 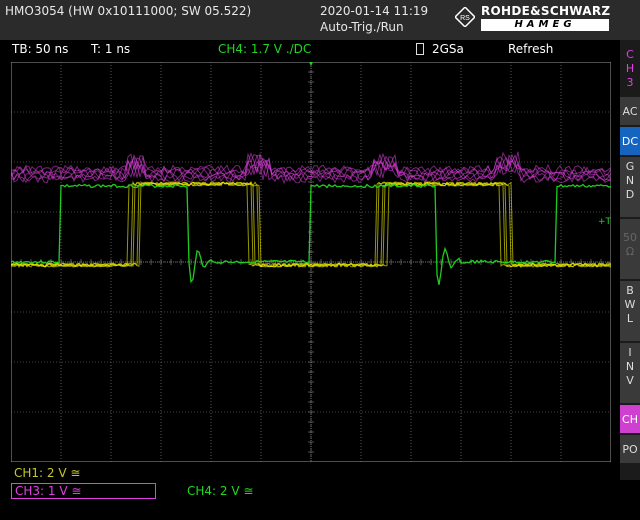 I want to click on logo-sub-text: HAMEG, so click(x=545, y=25).